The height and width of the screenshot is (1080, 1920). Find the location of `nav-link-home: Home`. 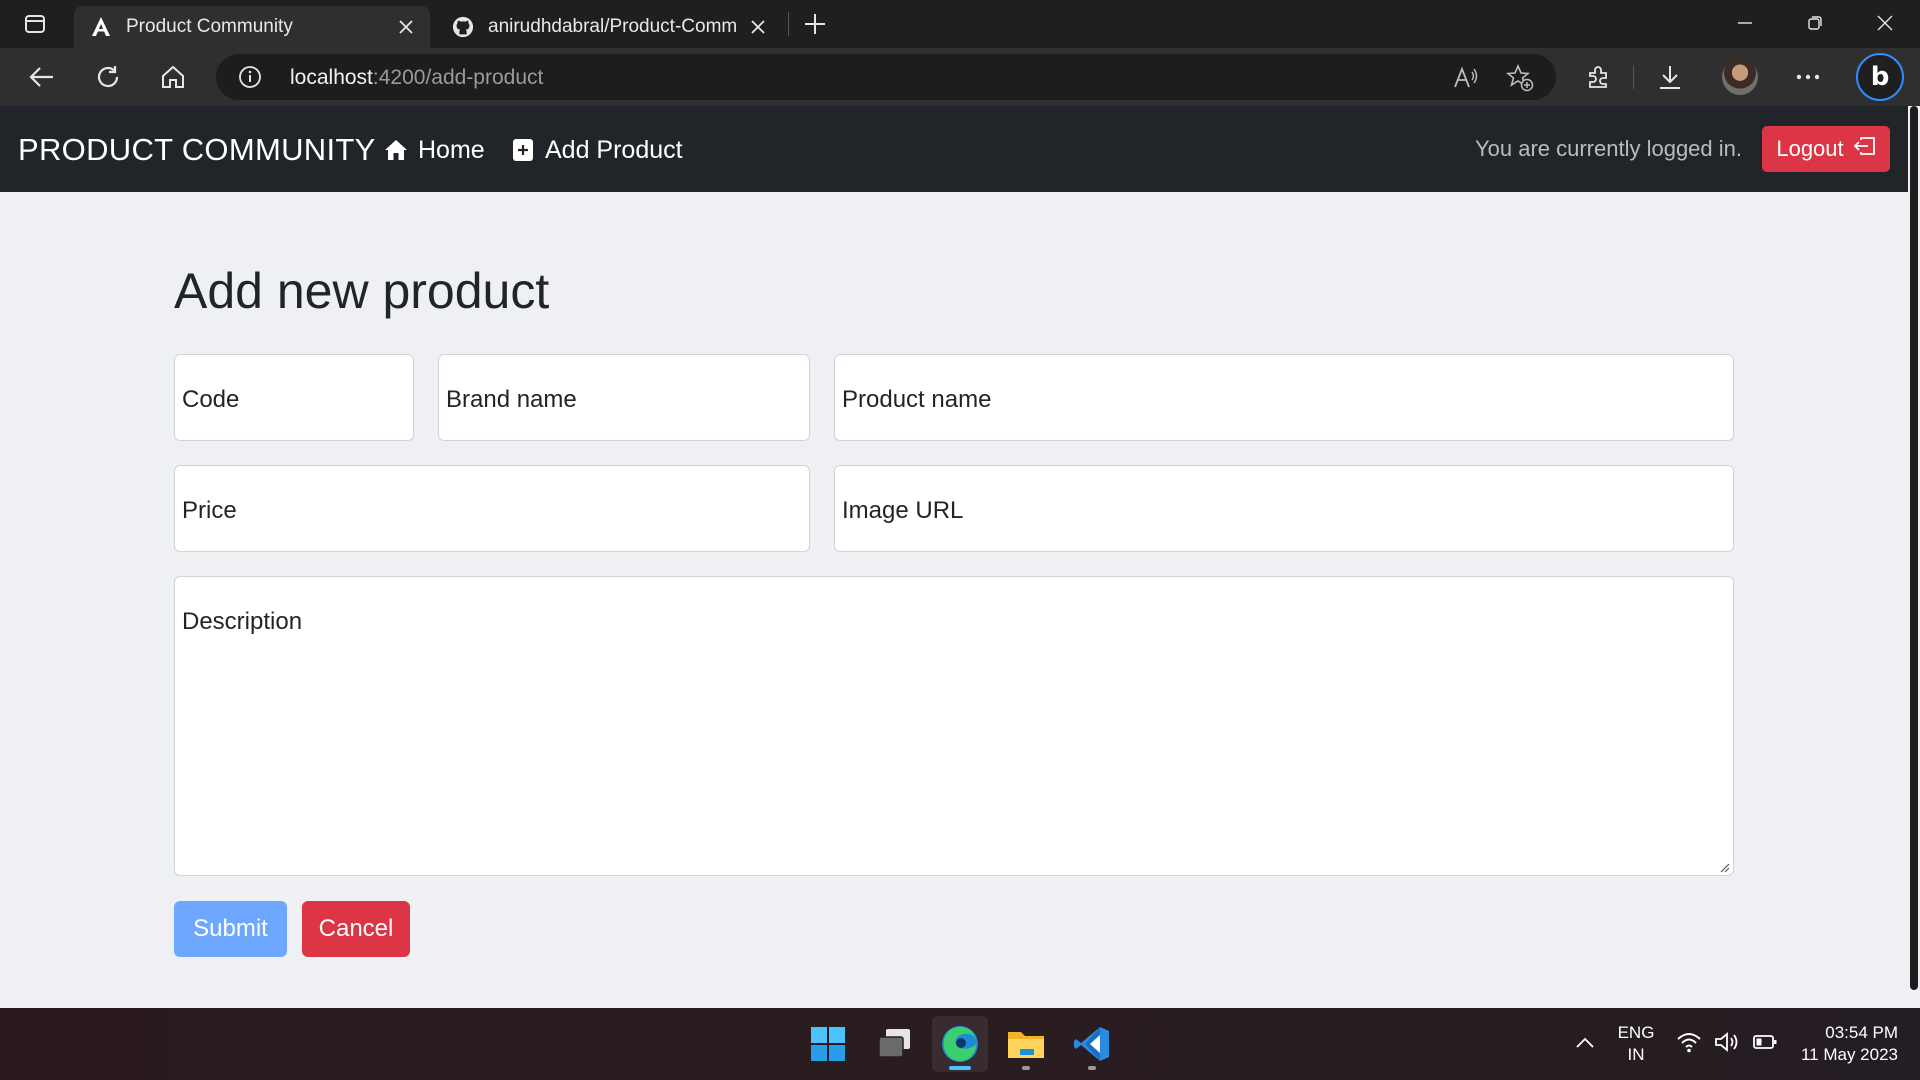

nav-link-home: Home is located at coordinates (434, 150).